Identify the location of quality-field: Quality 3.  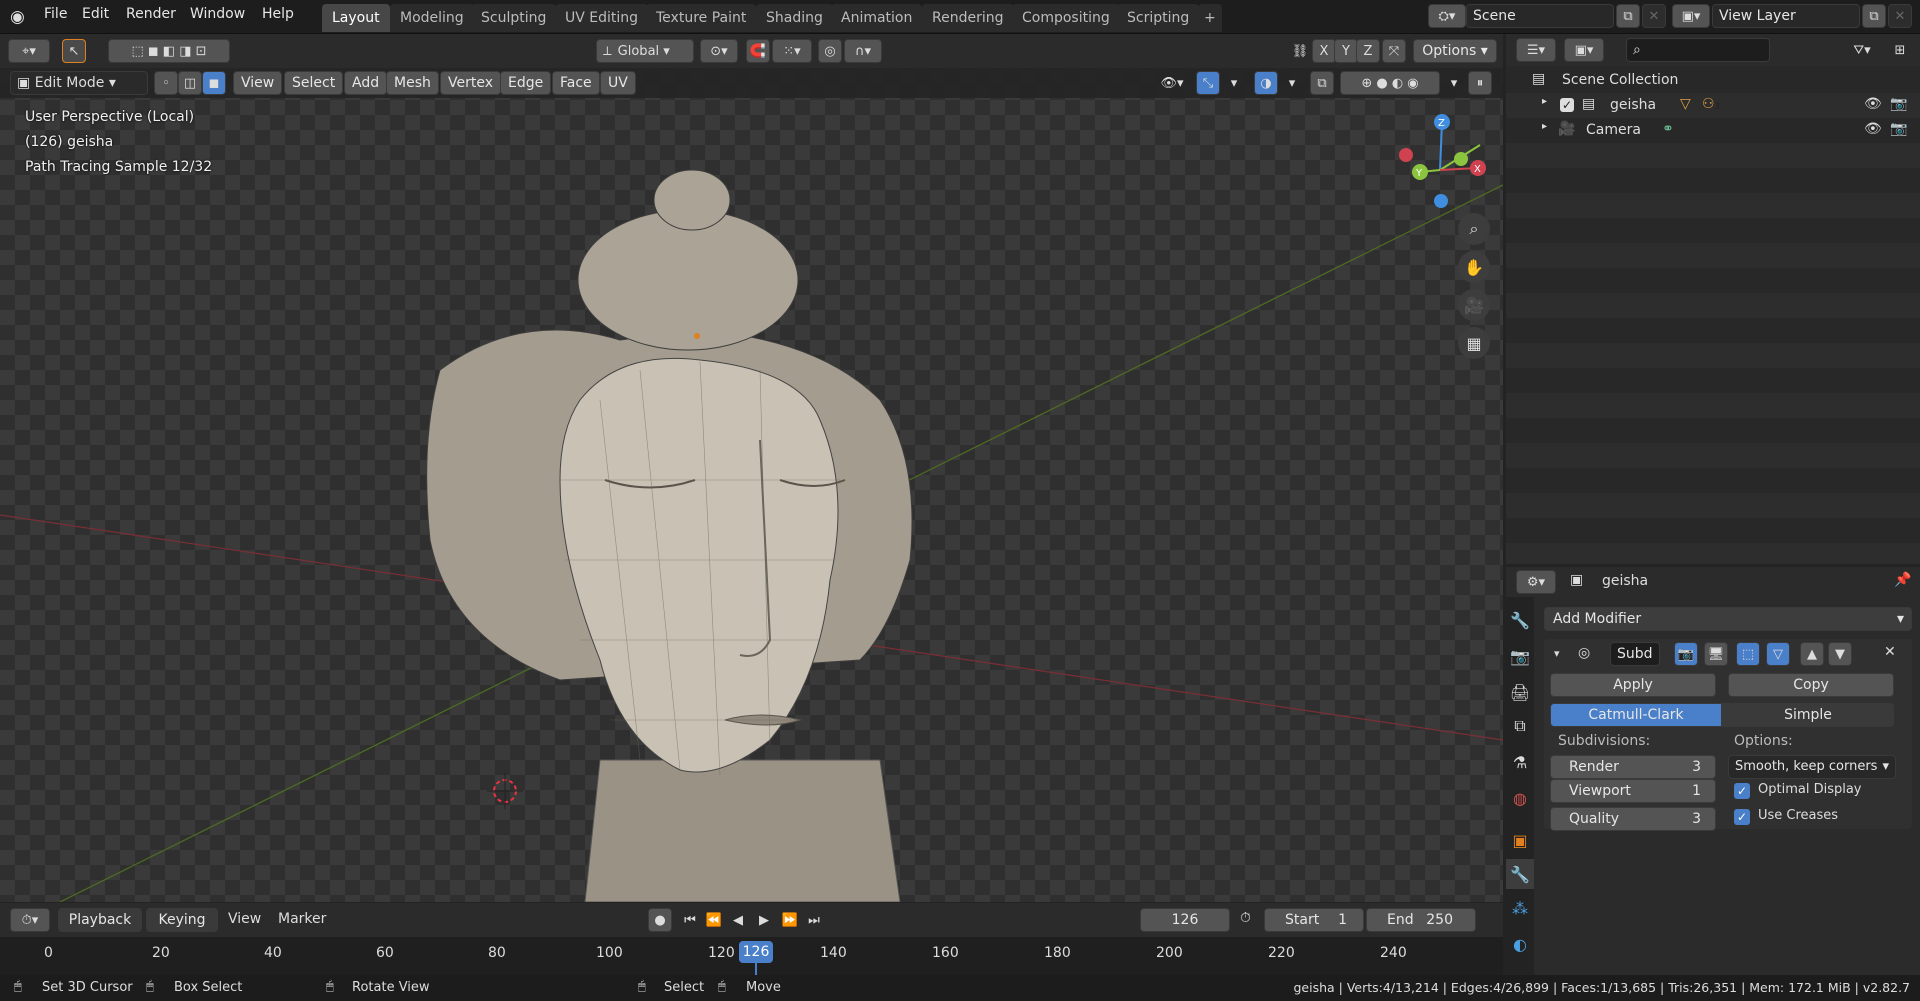
(1633, 819).